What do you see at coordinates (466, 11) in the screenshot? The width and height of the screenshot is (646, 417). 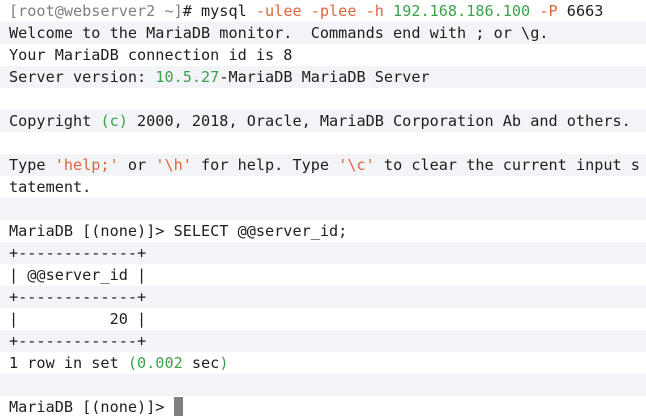 I see `terminal-text-segment: 192.168.186.100` at bounding box center [466, 11].